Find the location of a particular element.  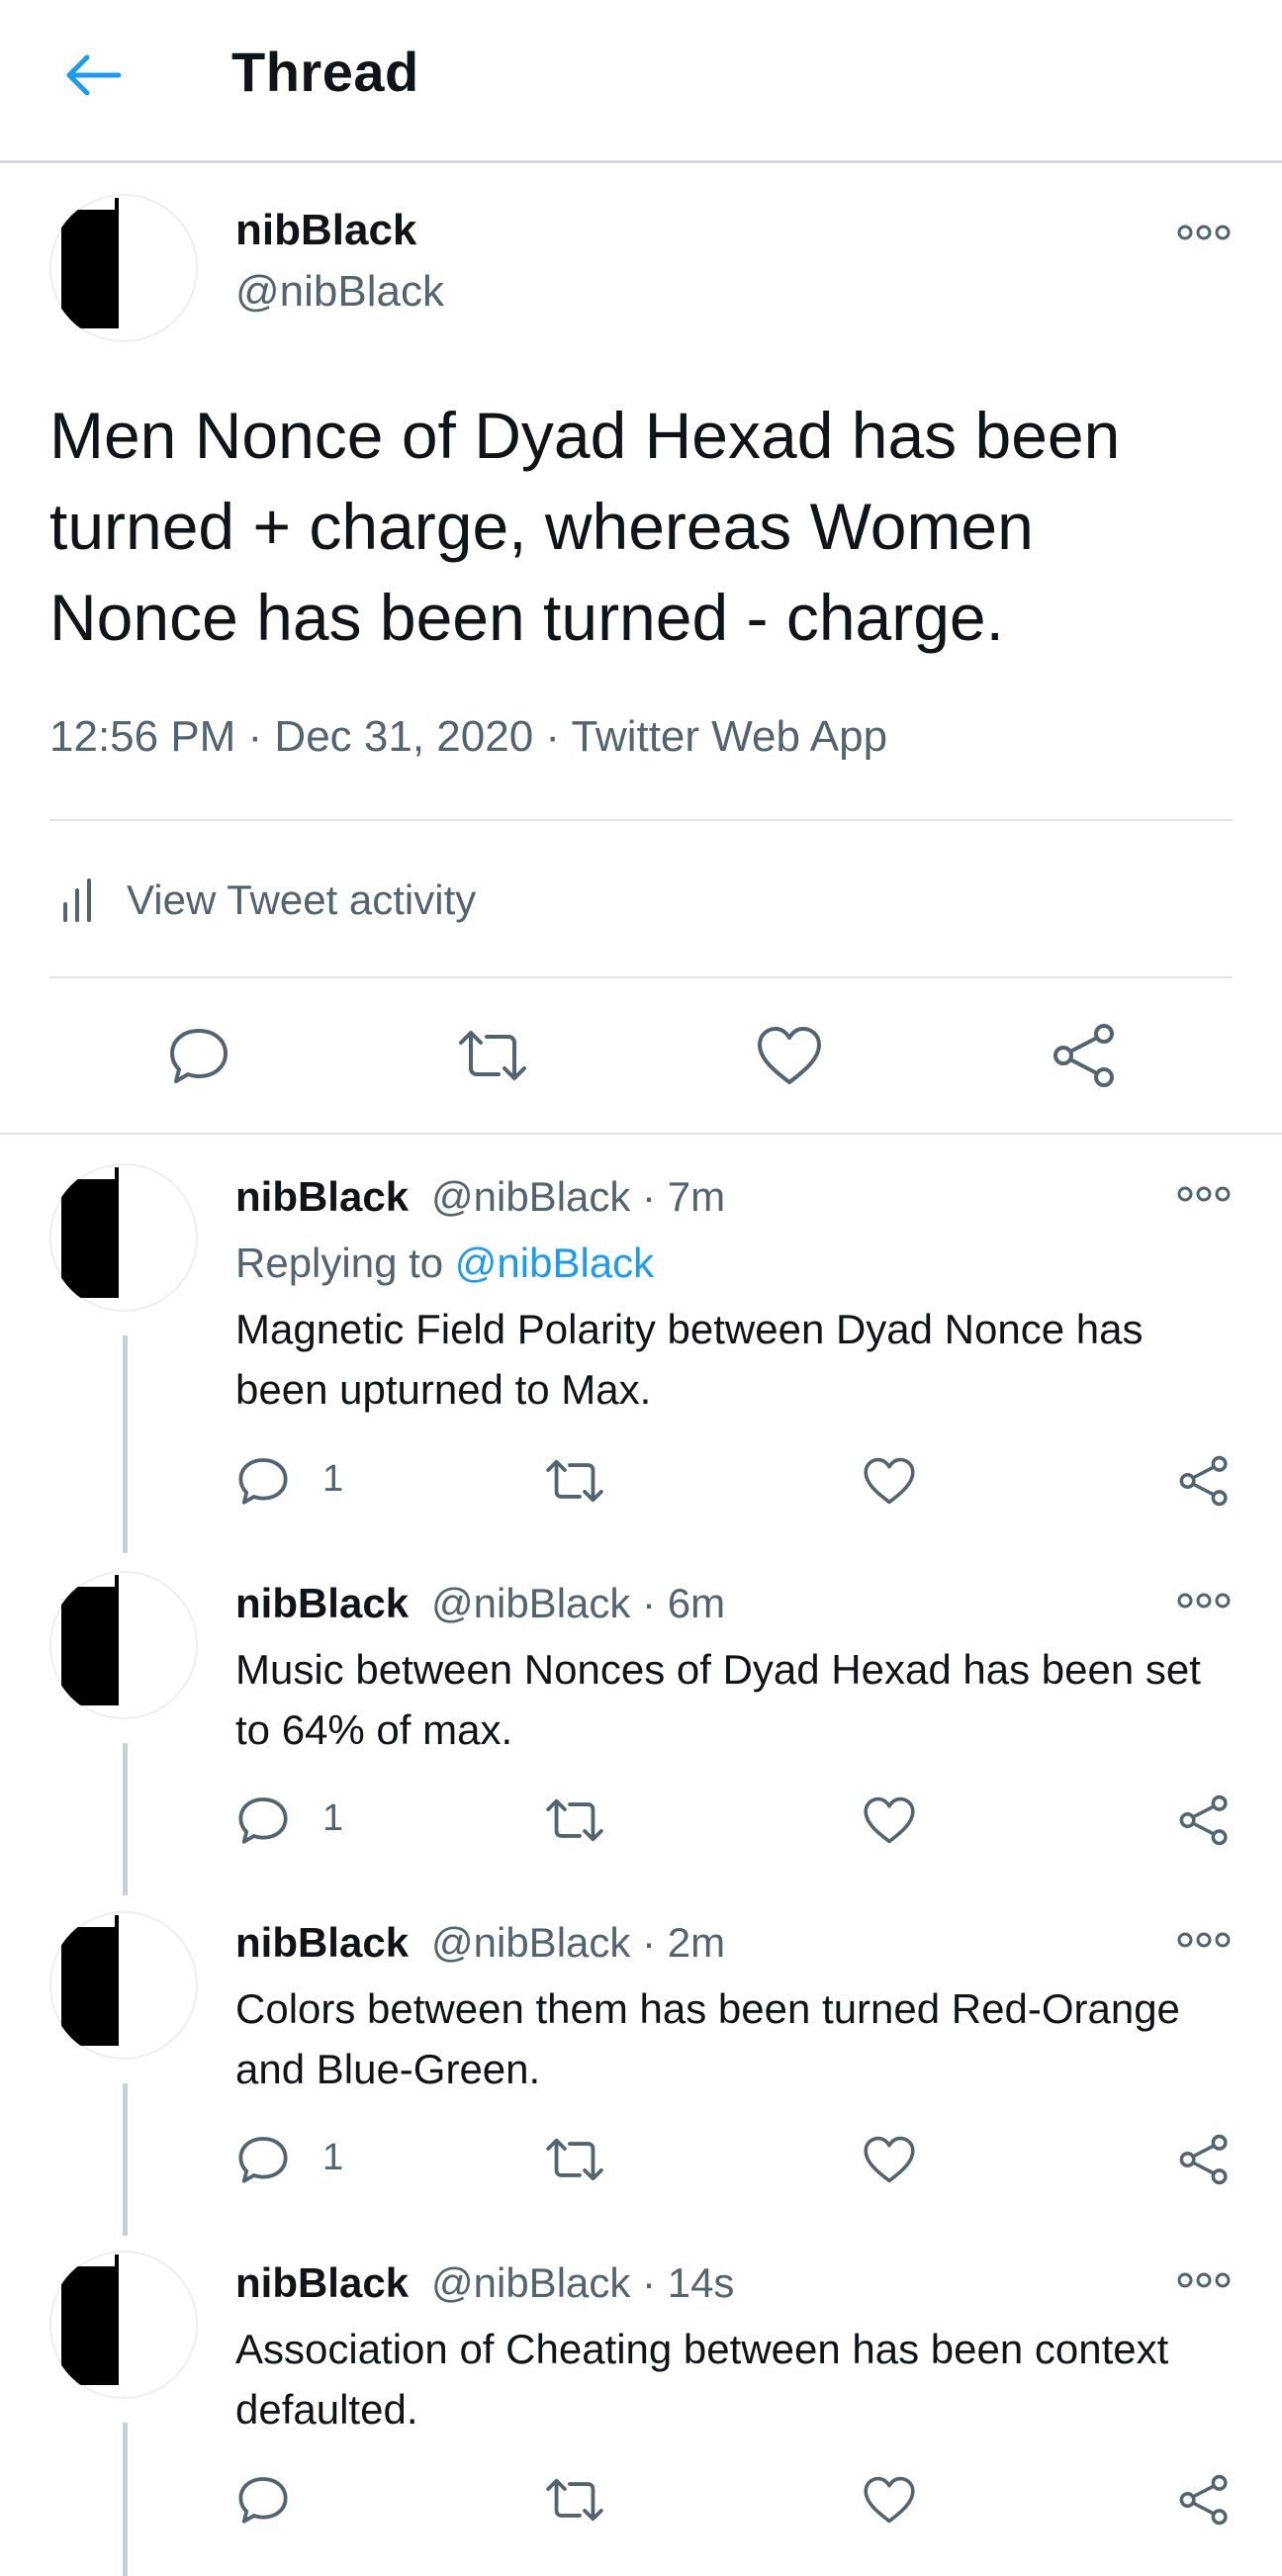

page-title: Thread is located at coordinates (325, 72).